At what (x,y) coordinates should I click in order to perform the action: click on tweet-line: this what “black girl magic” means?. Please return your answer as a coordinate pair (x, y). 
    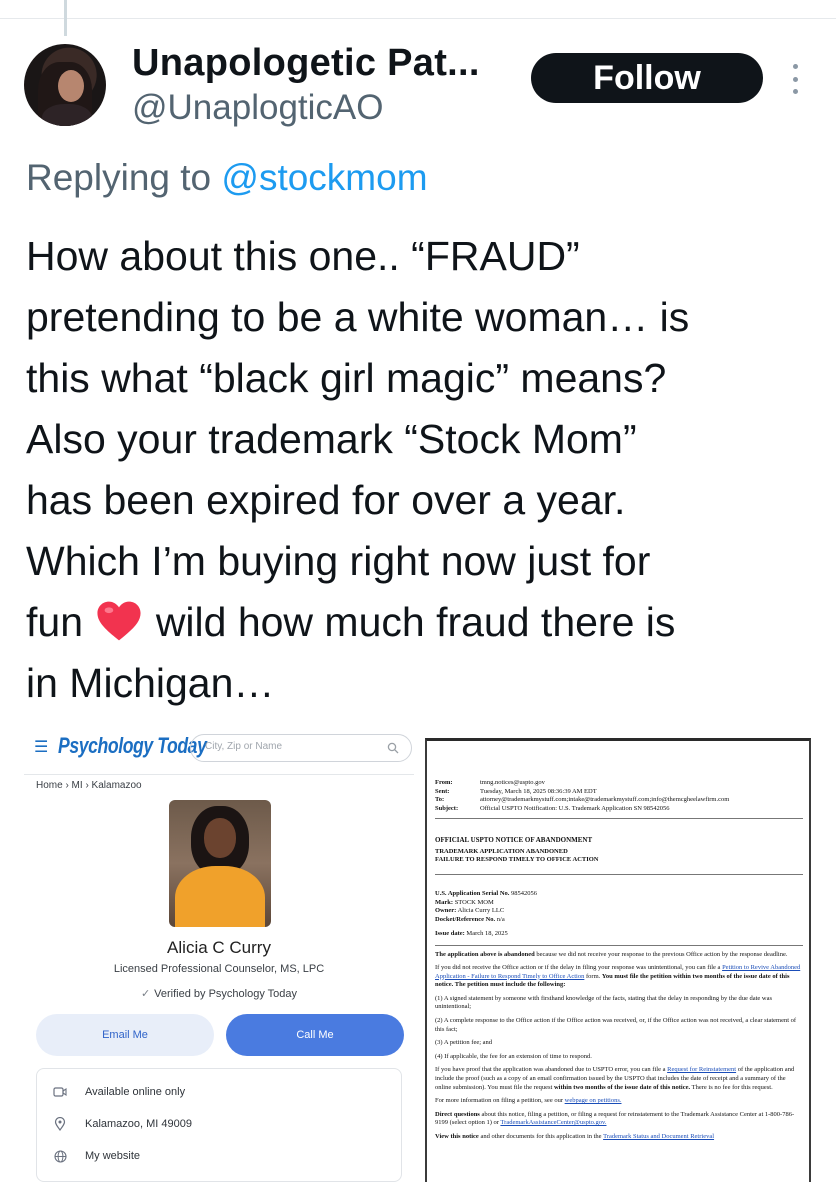
    Looking at the image, I should click on (346, 378).